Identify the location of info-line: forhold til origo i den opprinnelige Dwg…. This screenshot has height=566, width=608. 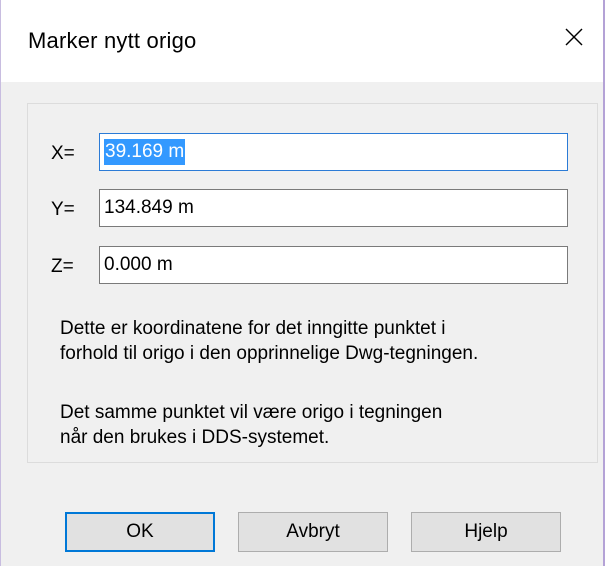
(269, 353).